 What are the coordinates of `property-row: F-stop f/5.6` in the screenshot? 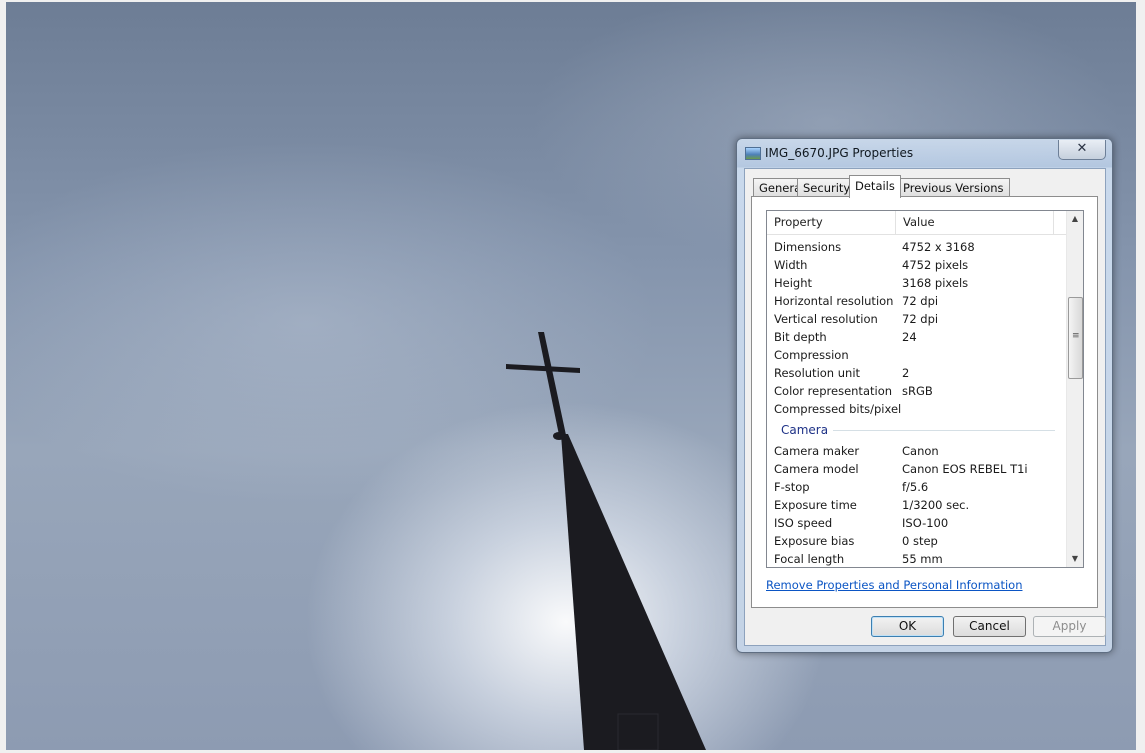 It's located at (917, 487).